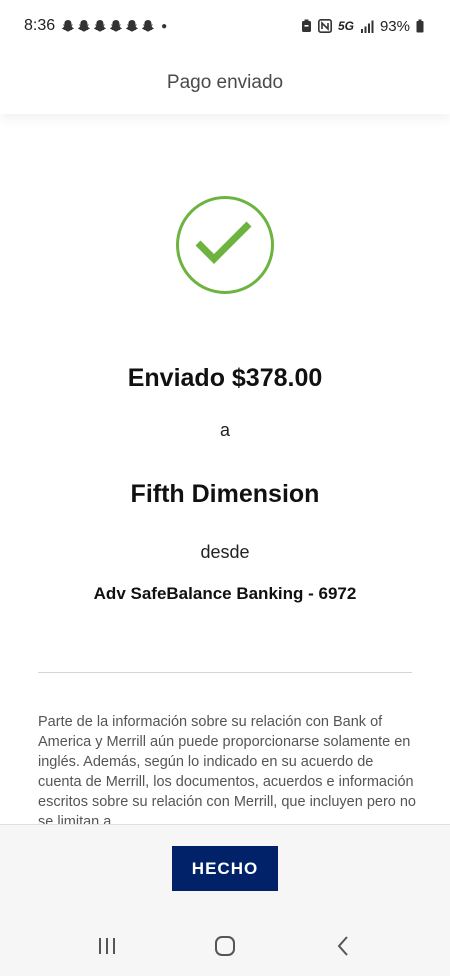 The image size is (450, 976). Describe the element at coordinates (225, 26) in the screenshot. I see `status-bar: 8:36 ● 5G 93%` at that location.